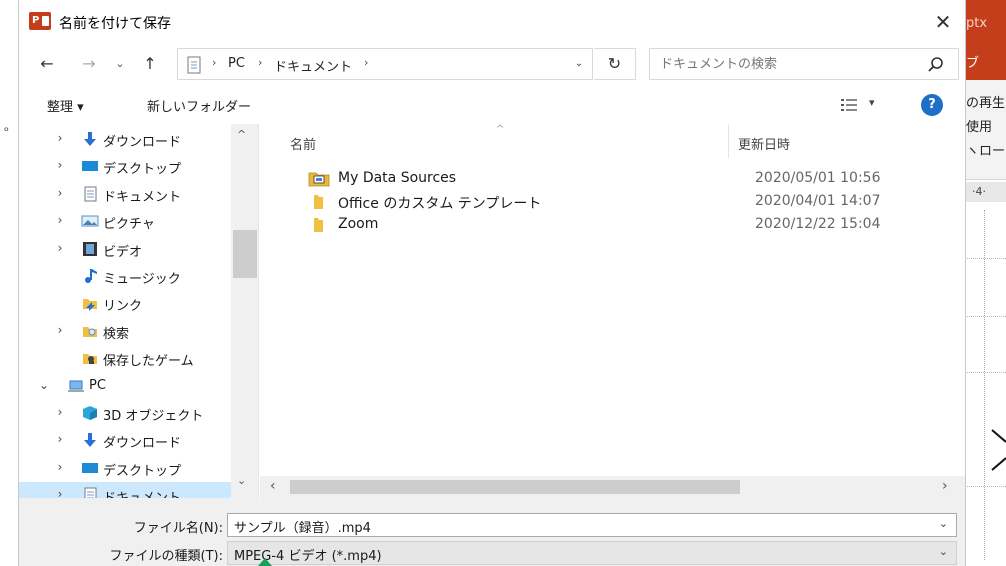 This screenshot has width=1006, height=566. I want to click on tree-item: › 3D オブジェクト, so click(125, 413).